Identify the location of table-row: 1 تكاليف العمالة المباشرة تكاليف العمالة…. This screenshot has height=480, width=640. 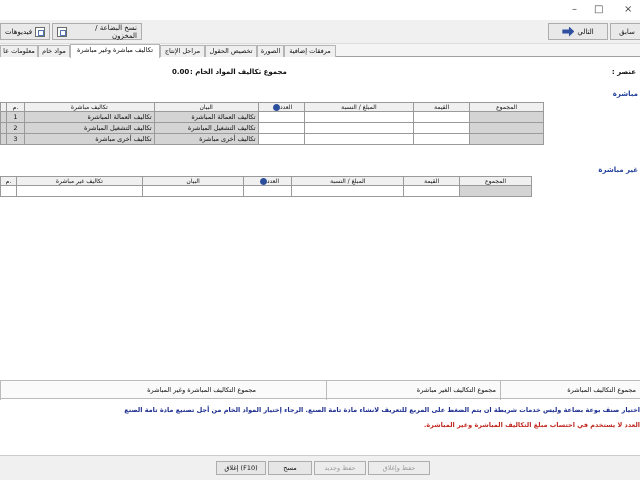
(272, 117).